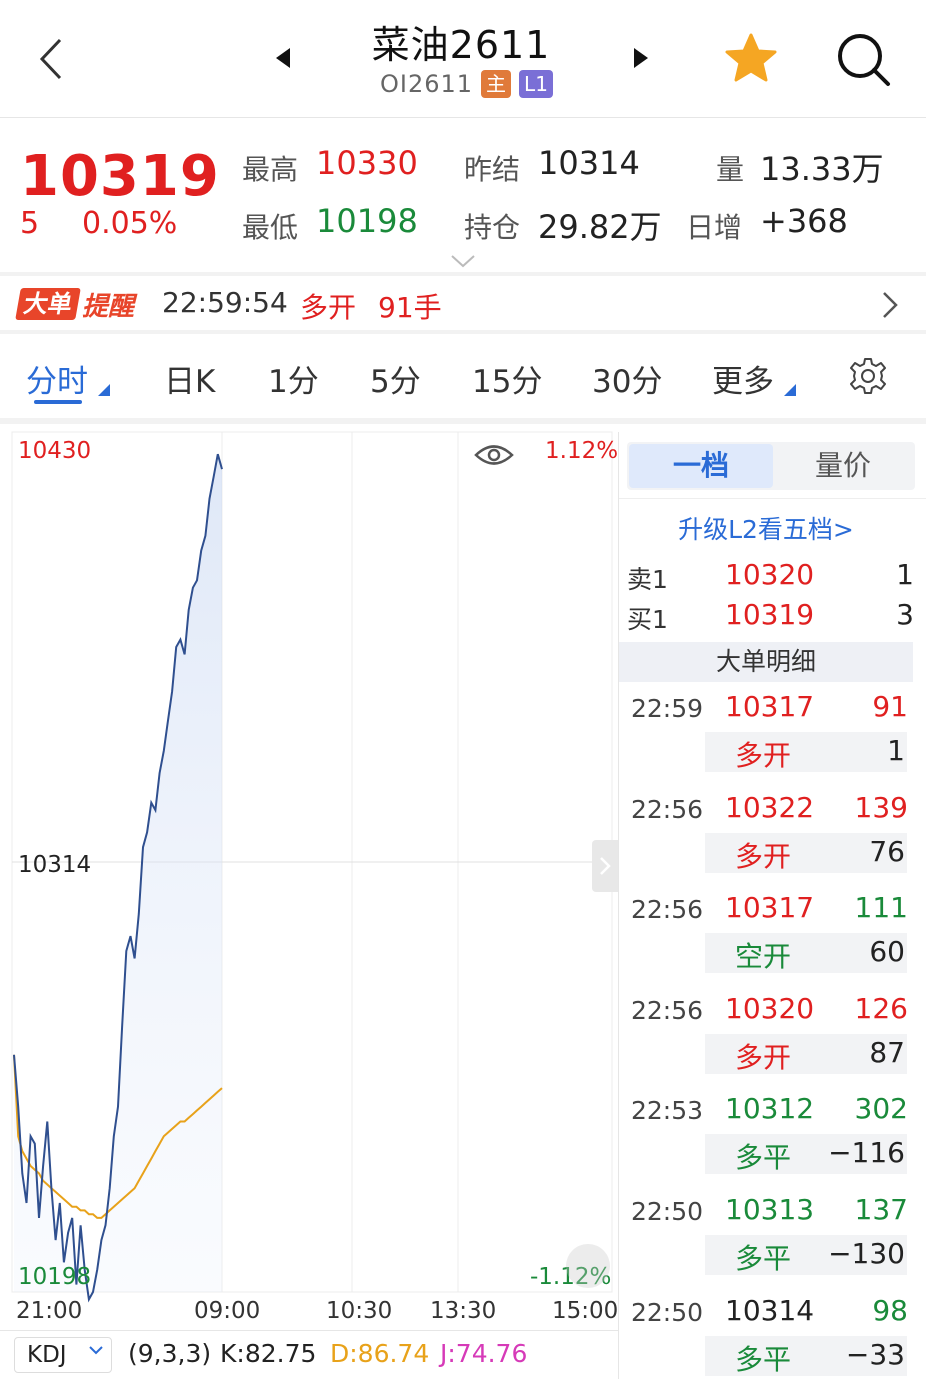 Image resolution: width=926 pixels, height=1379 pixels. I want to click on trade-subrow: 多平 −33, so click(806, 1355).